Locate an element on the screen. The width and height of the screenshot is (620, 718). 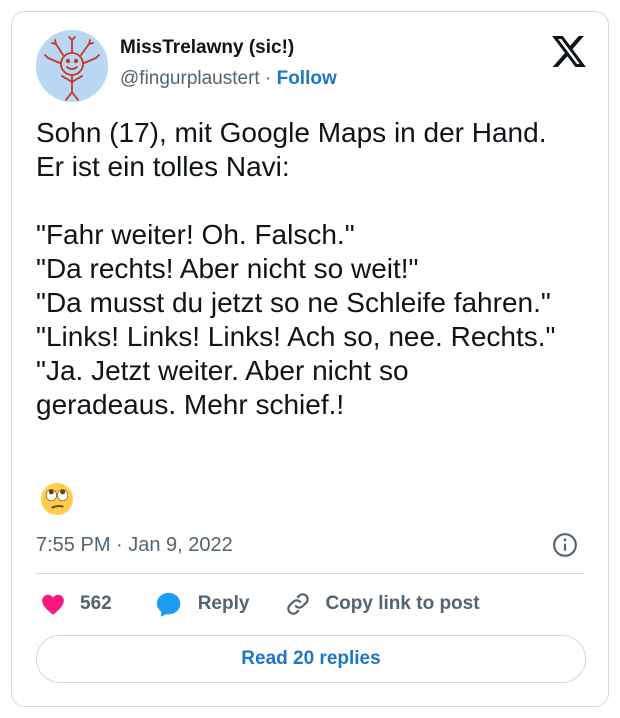
link-icon is located at coordinates (298, 604).